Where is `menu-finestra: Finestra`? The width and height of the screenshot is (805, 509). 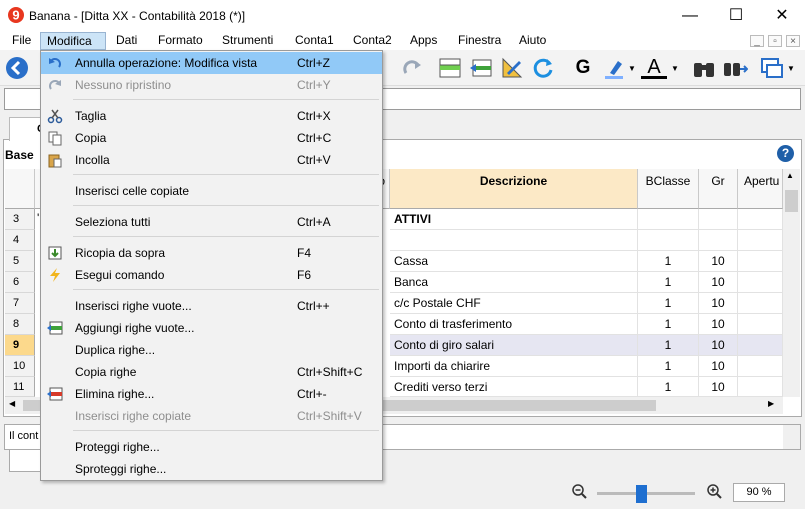
menu-finestra: Finestra is located at coordinates (479, 41).